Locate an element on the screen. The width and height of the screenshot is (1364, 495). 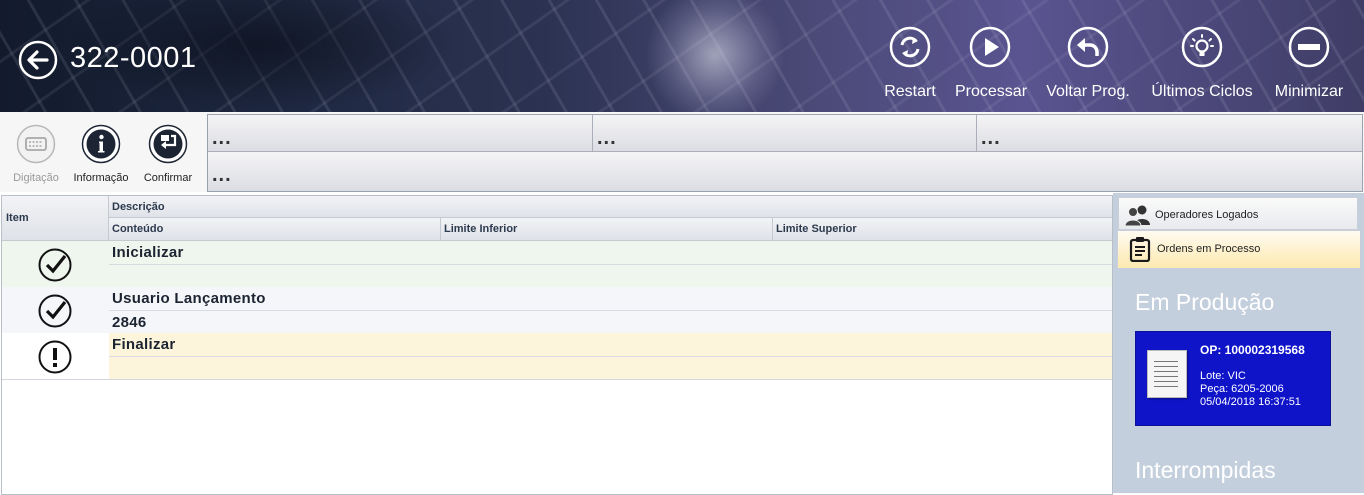
undo-icon is located at coordinates (1088, 47).